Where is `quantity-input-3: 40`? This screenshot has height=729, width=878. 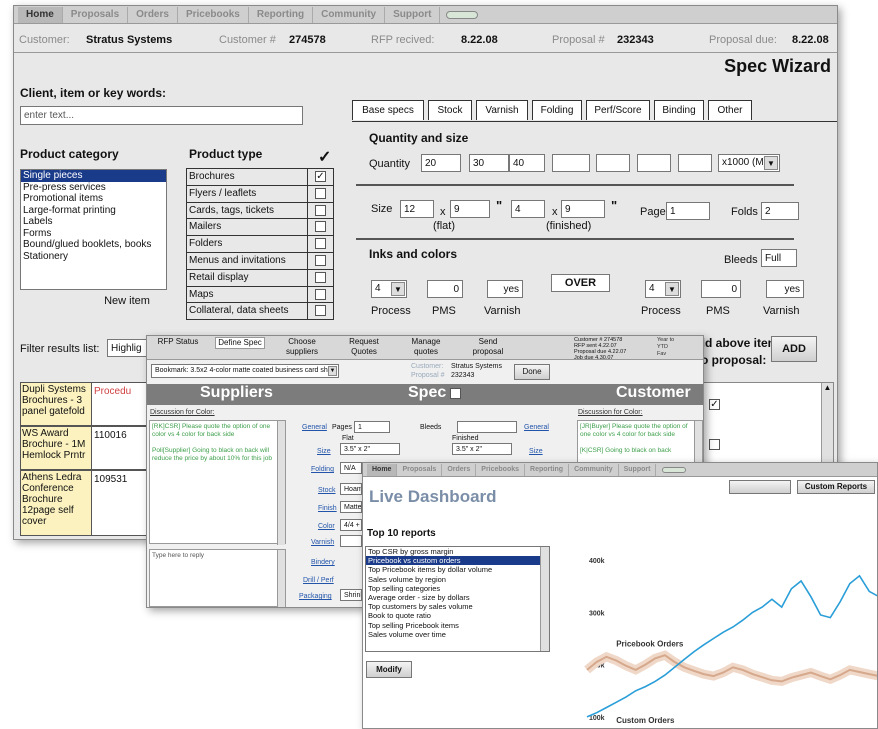 quantity-input-3: 40 is located at coordinates (527, 163).